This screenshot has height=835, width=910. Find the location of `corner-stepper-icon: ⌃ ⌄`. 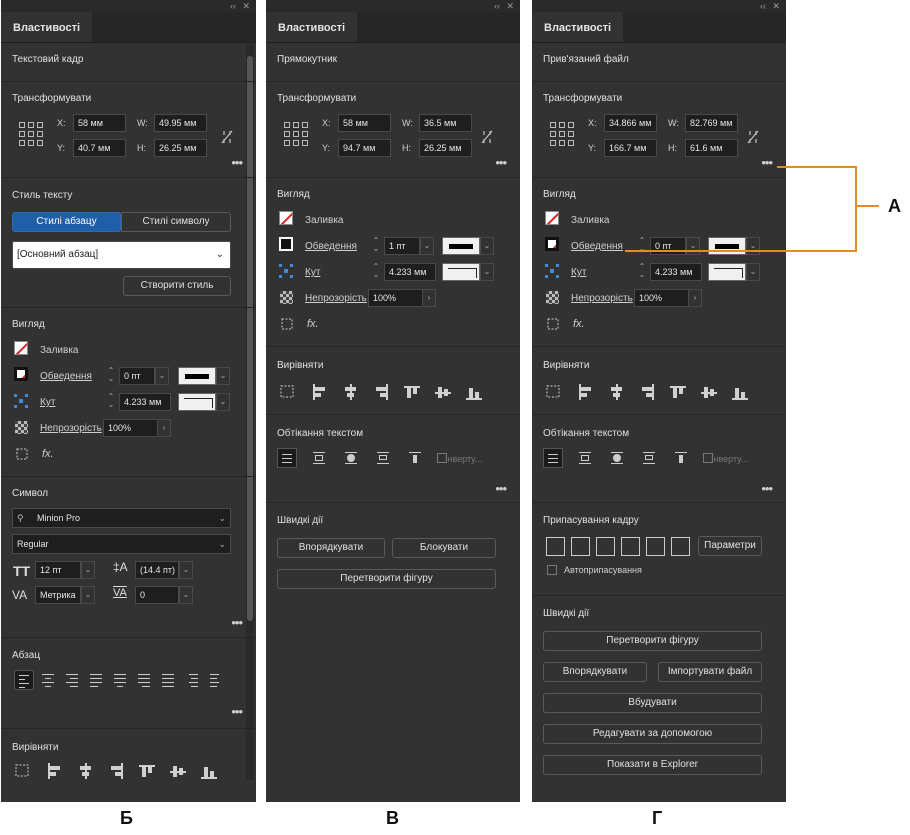

corner-stepper-icon: ⌃ ⌄ is located at coordinates (642, 272).